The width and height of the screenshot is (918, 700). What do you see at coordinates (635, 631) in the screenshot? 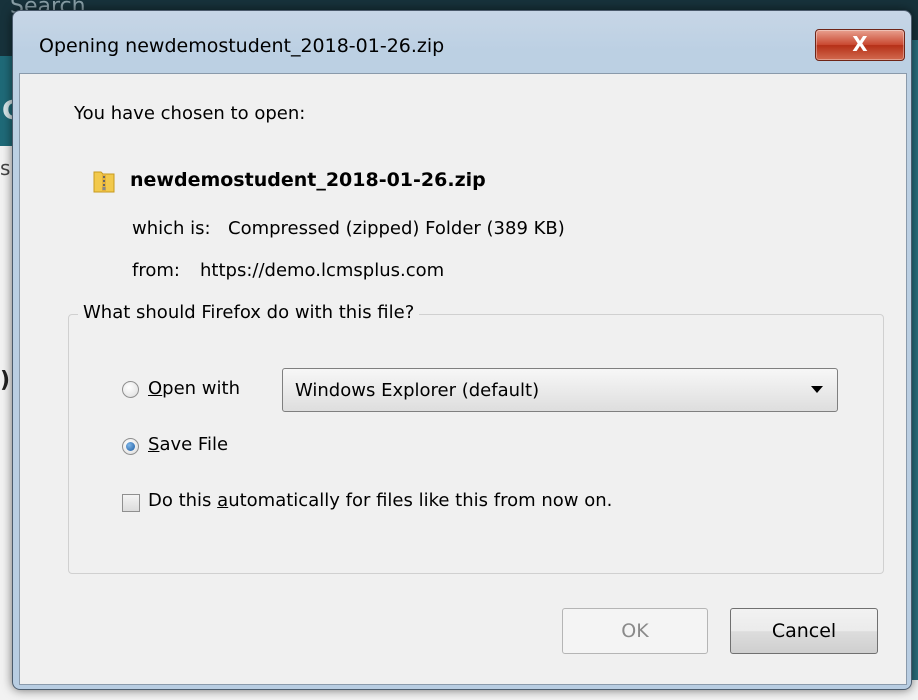
I see `ok-button: OK` at bounding box center [635, 631].